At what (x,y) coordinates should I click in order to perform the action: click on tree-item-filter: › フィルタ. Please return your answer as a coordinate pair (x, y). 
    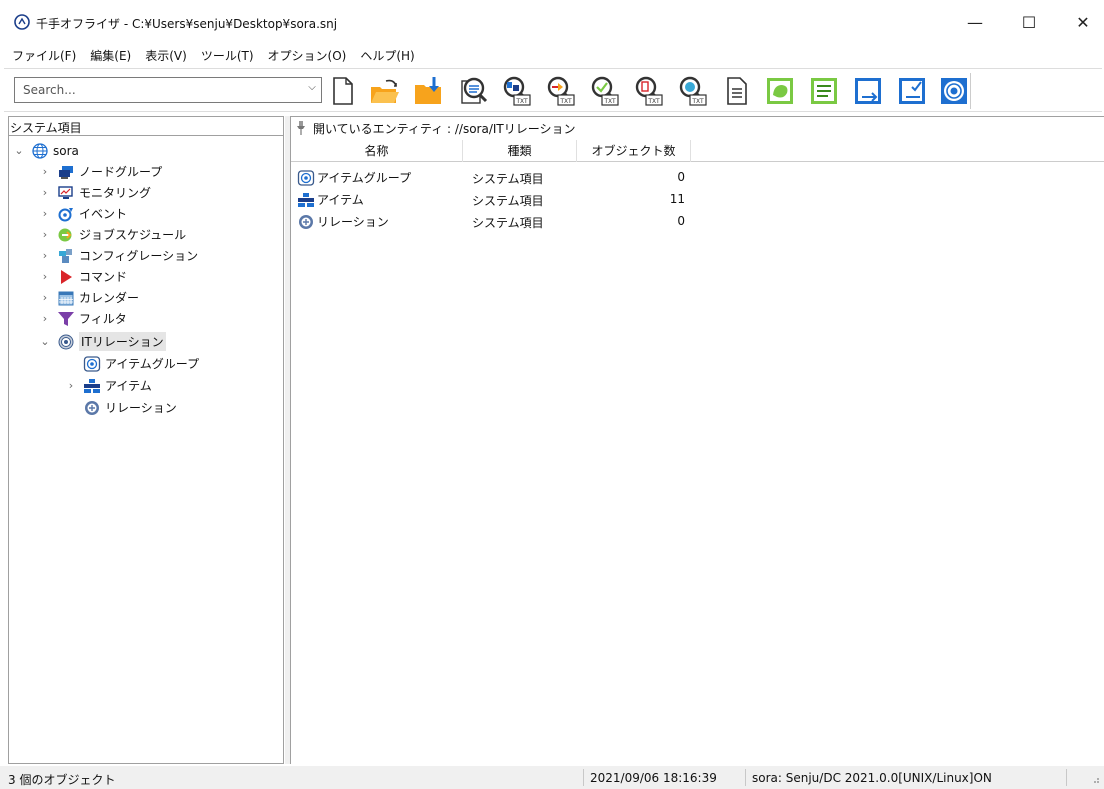
    Looking at the image, I should click on (83, 318).